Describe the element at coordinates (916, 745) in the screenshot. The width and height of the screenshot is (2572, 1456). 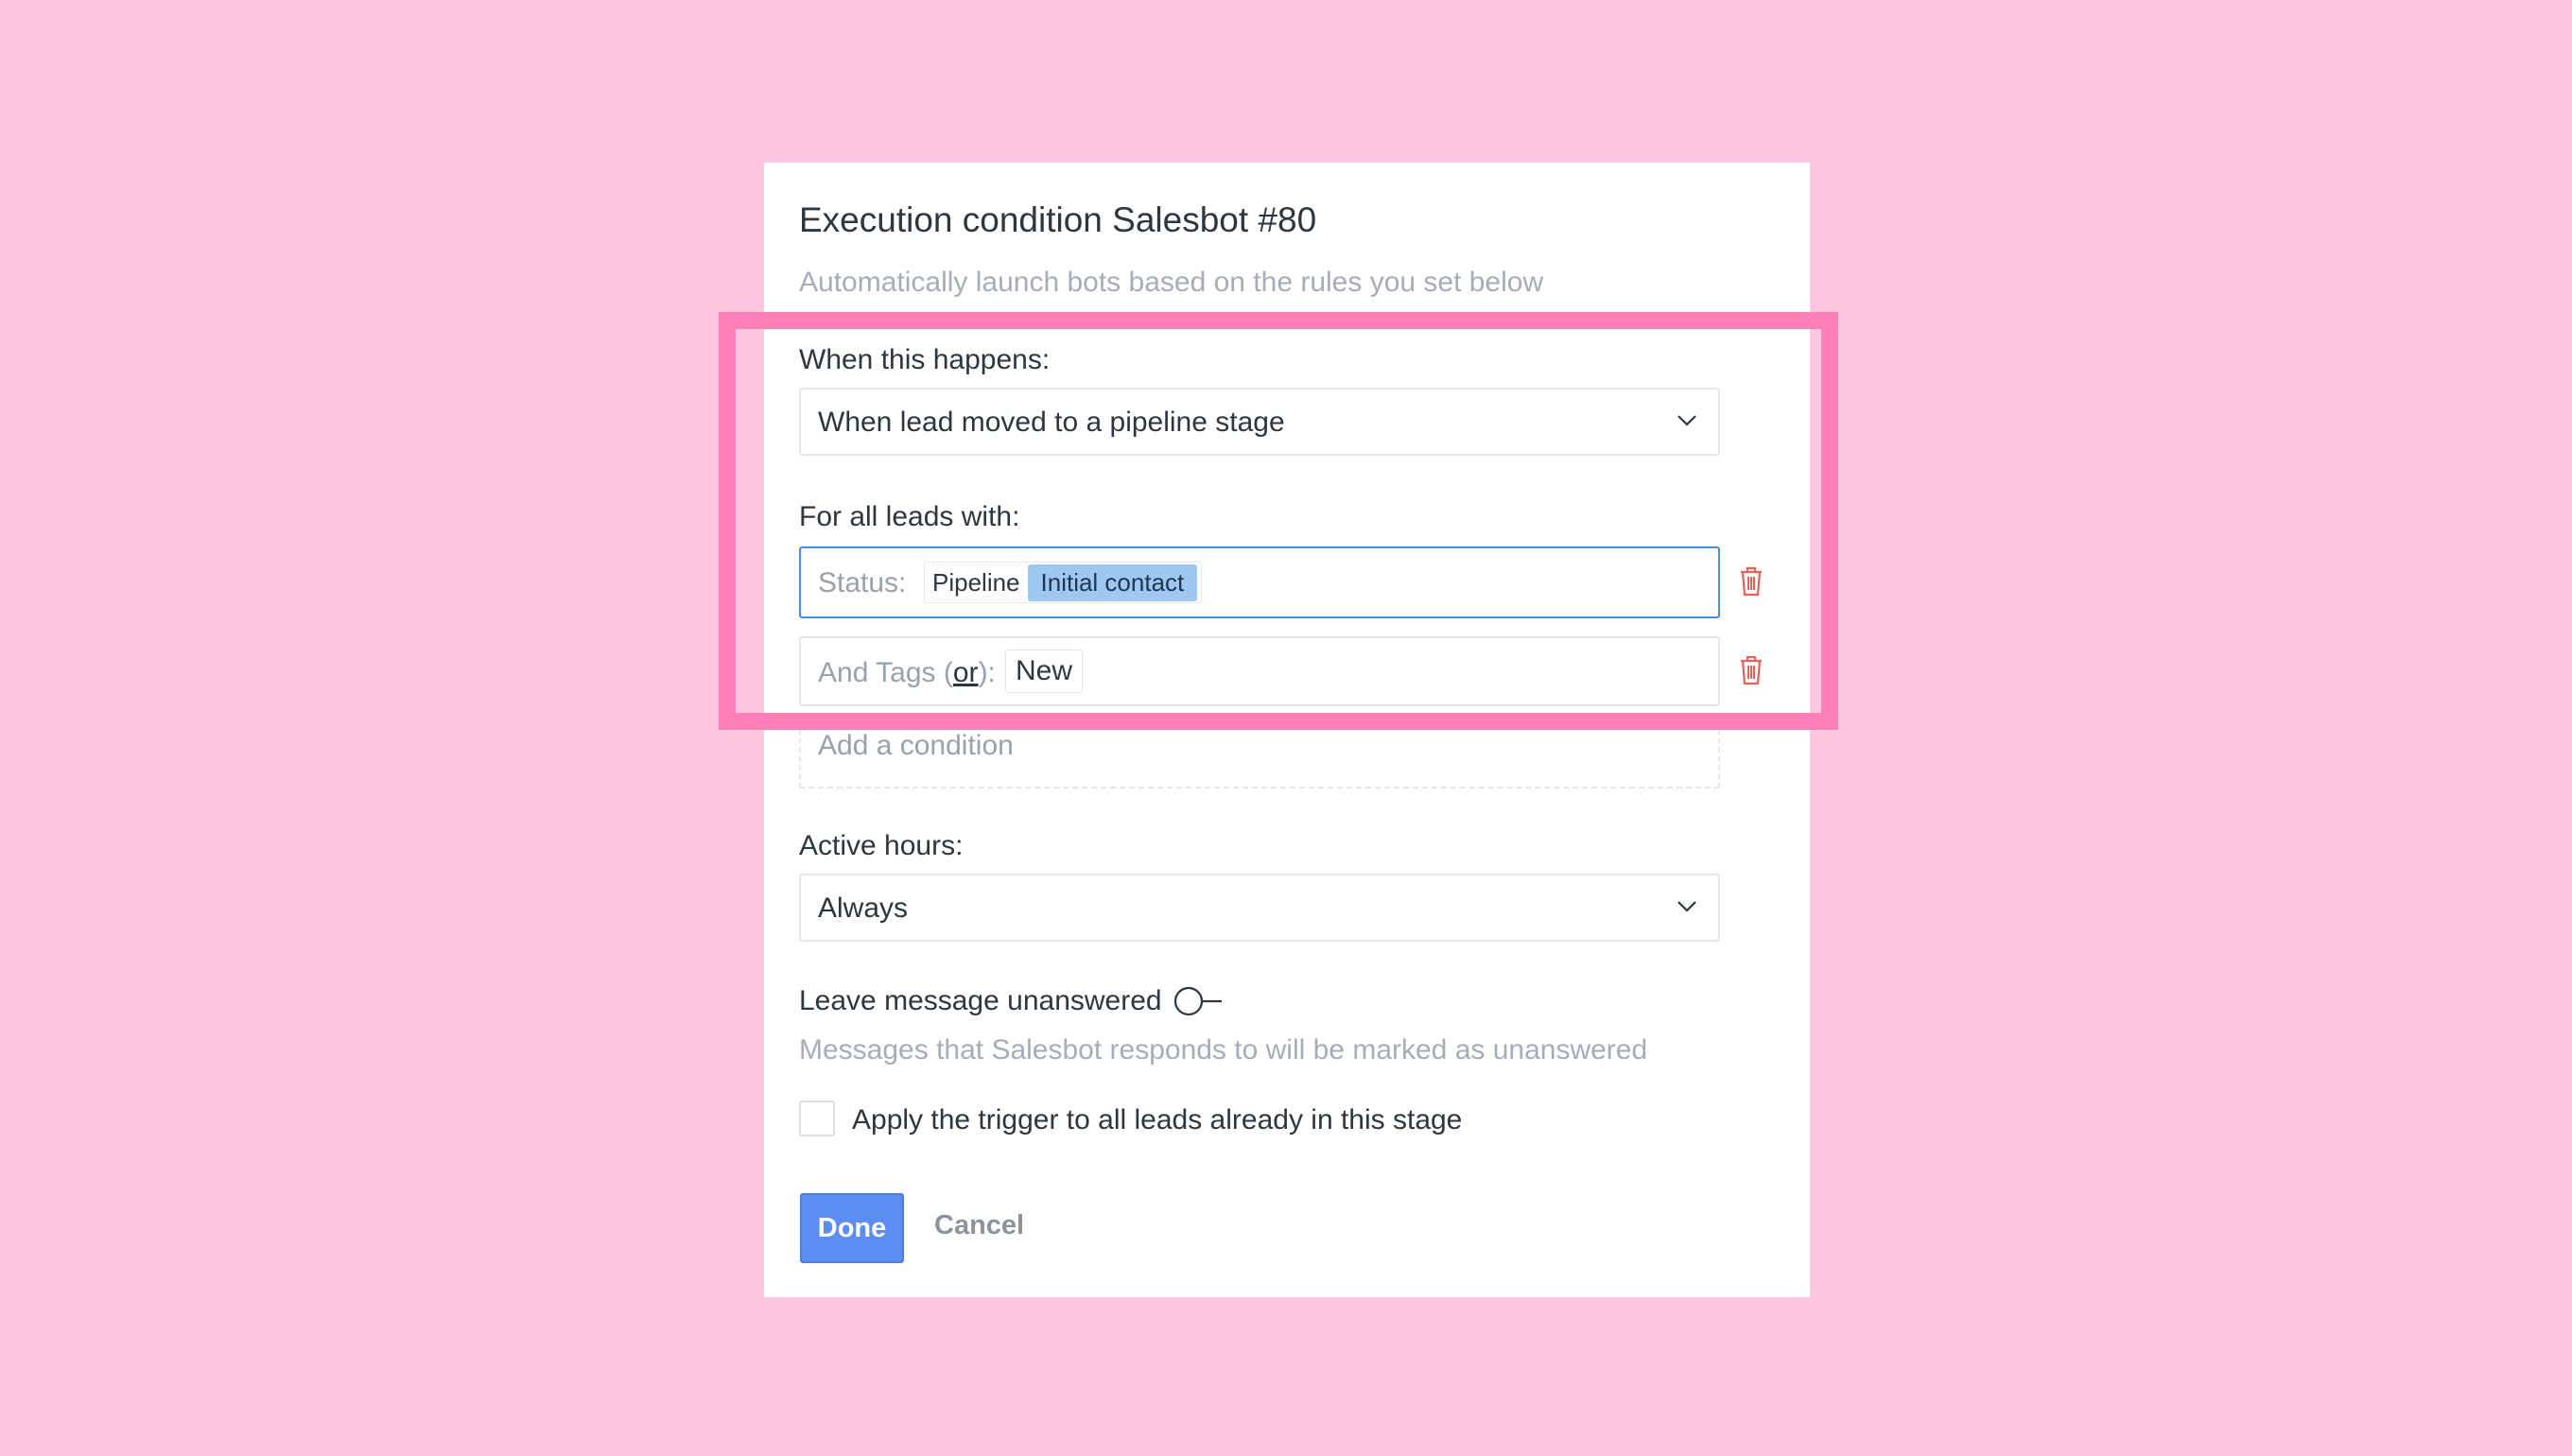
I see `add-condition-label: Add a condition` at that location.